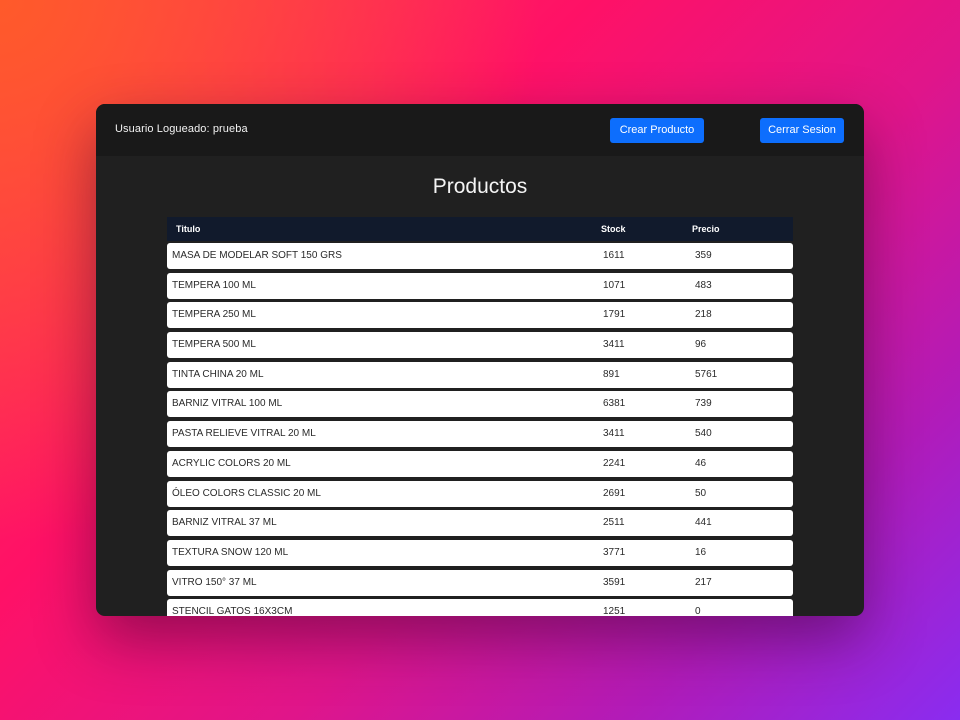 The width and height of the screenshot is (960, 720). What do you see at coordinates (706, 229) in the screenshot?
I see `column-header-precio: Precio` at bounding box center [706, 229].